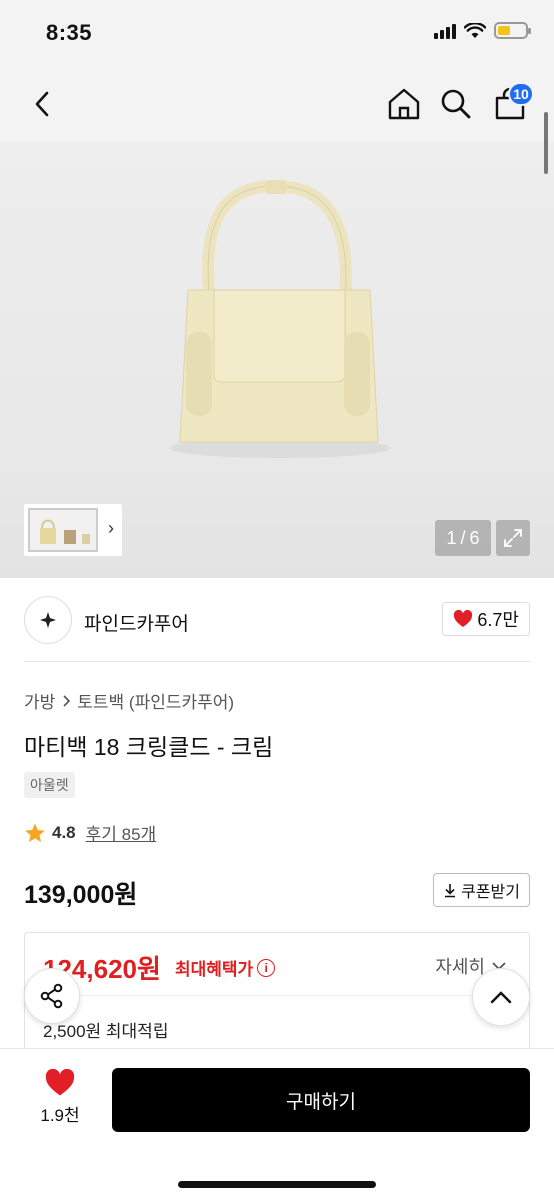  Describe the element at coordinates (280, 318) in the screenshot. I see `product-photo` at that location.